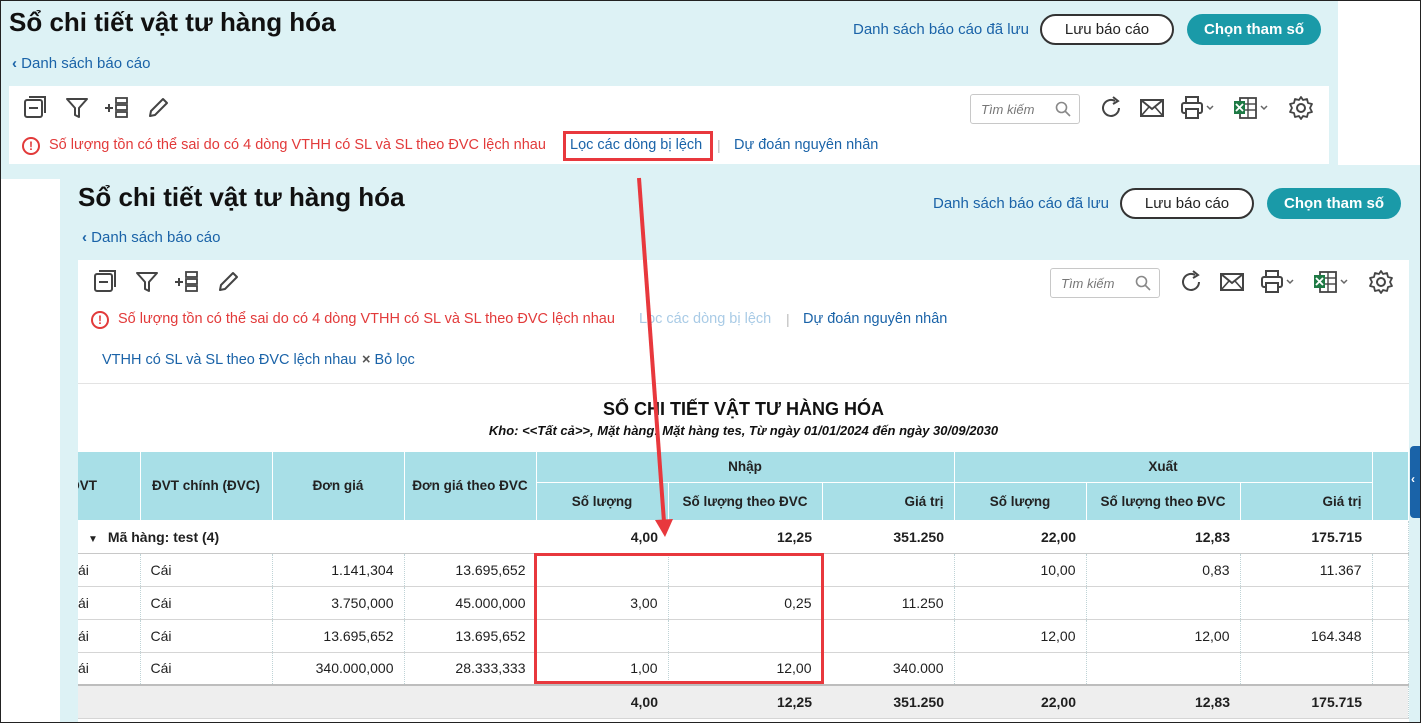 This screenshot has height=723, width=1421. Describe the element at coordinates (602, 701) in the screenshot. I see `cell: 4,00` at that location.